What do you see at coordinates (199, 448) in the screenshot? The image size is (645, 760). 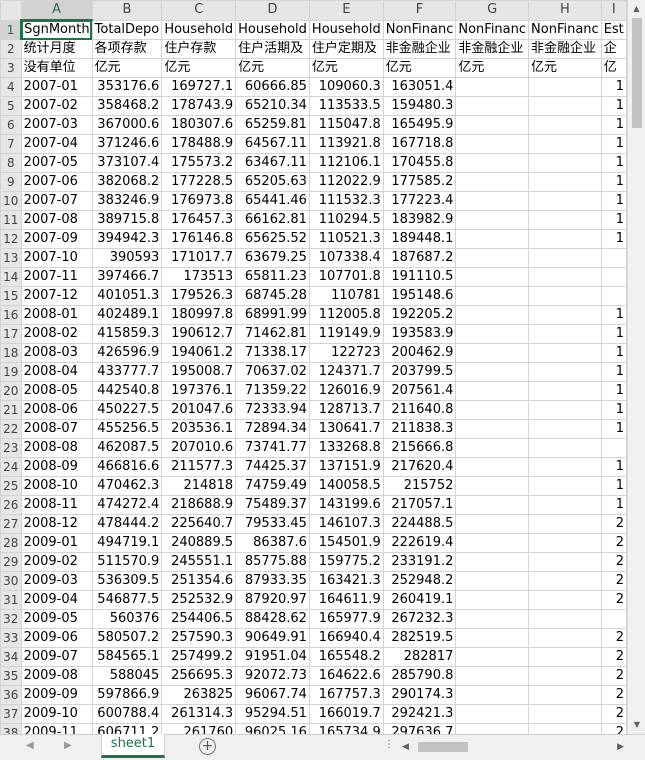 I see `cell-c23: 207010.6` at bounding box center [199, 448].